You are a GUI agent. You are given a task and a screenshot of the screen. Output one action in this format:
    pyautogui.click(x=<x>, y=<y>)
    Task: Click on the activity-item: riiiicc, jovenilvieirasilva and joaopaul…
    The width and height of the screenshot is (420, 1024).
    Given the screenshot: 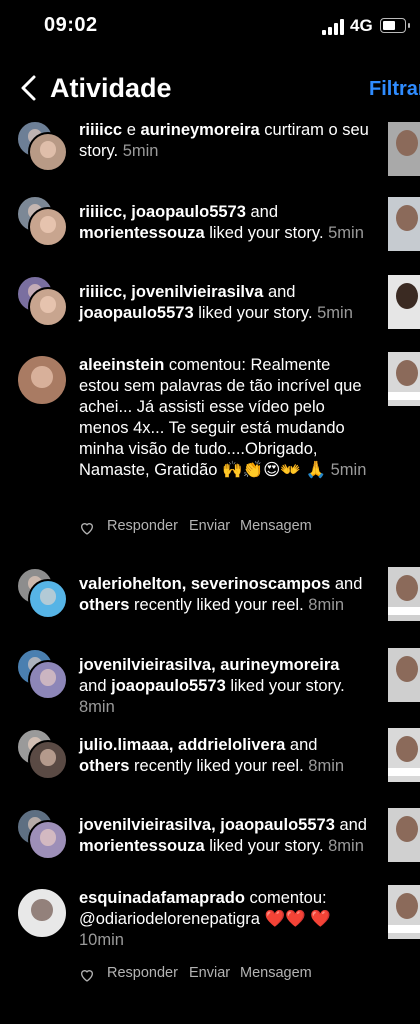 What is the action you would take?
    pyautogui.click(x=210, y=305)
    